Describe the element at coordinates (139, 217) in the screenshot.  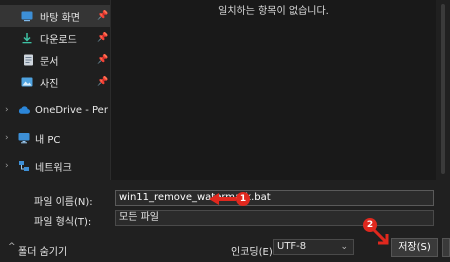
I see `filetype-value: 모든 파일` at that location.